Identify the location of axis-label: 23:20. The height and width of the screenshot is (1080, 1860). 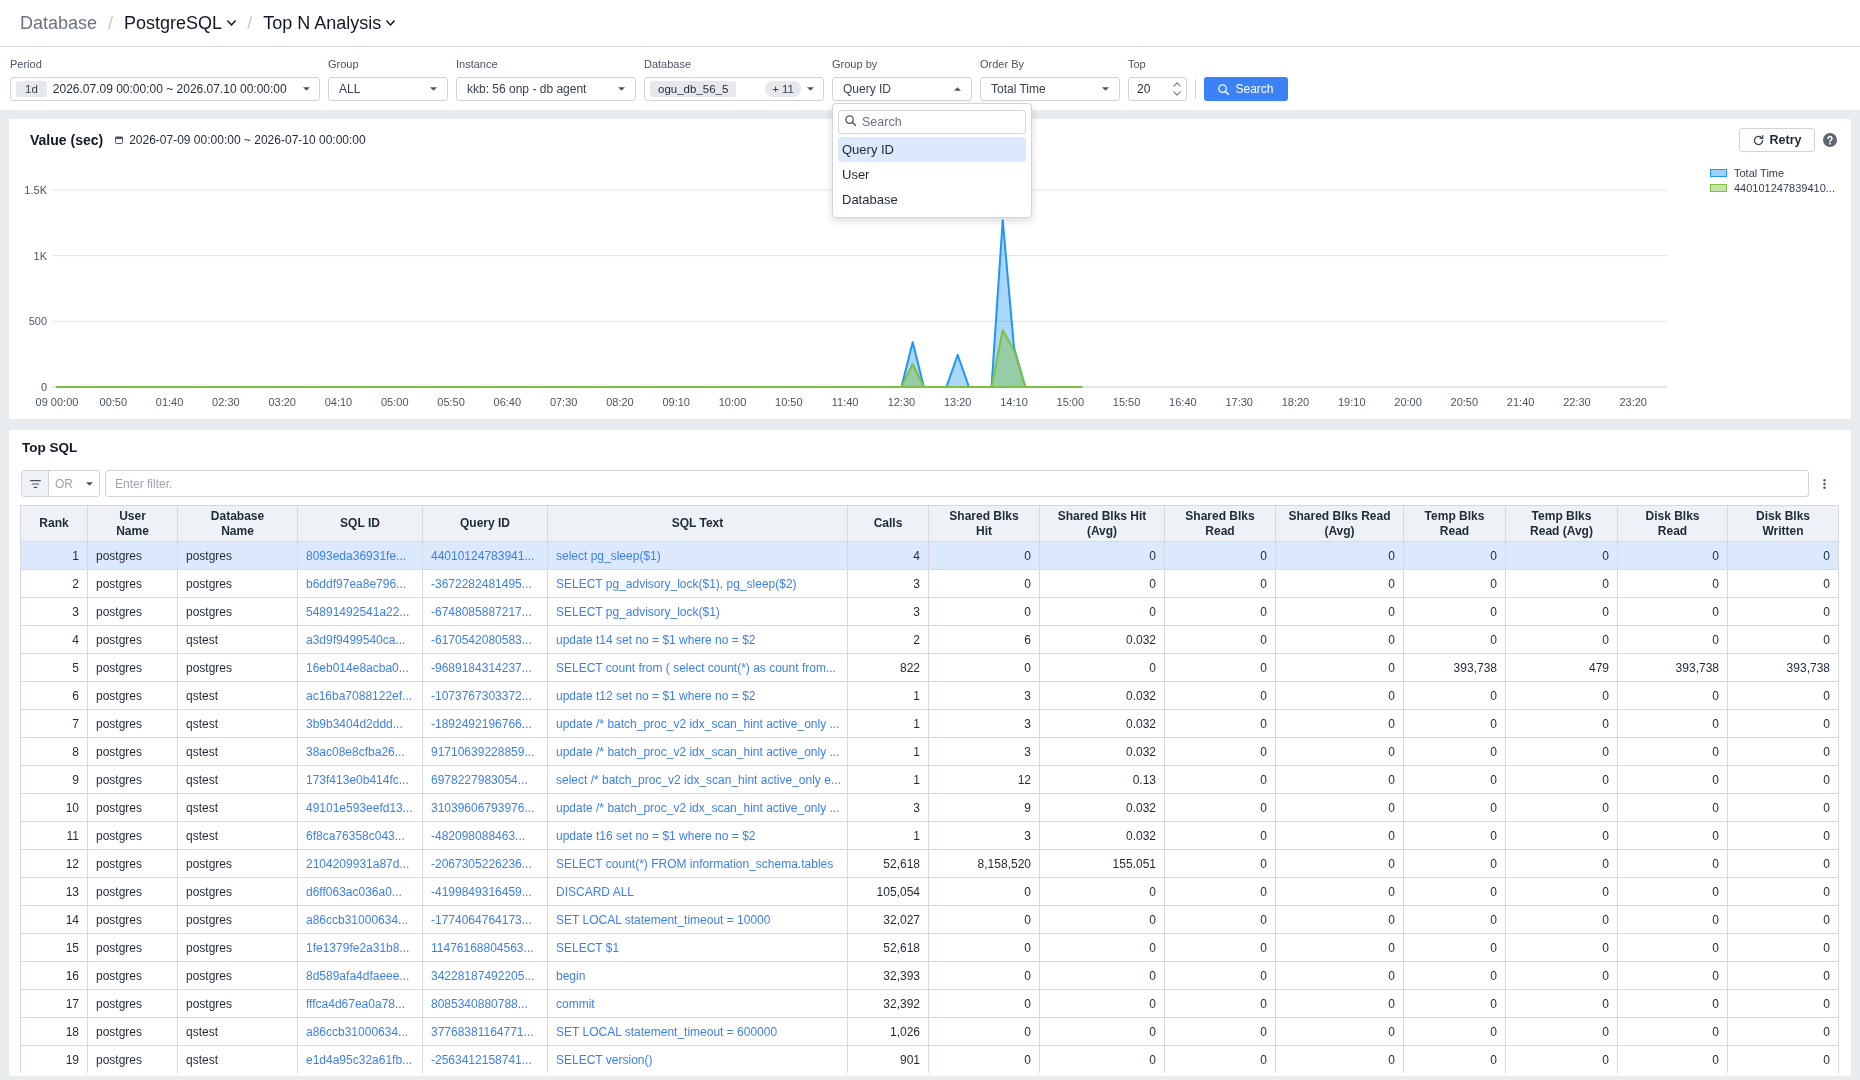
(1633, 402).